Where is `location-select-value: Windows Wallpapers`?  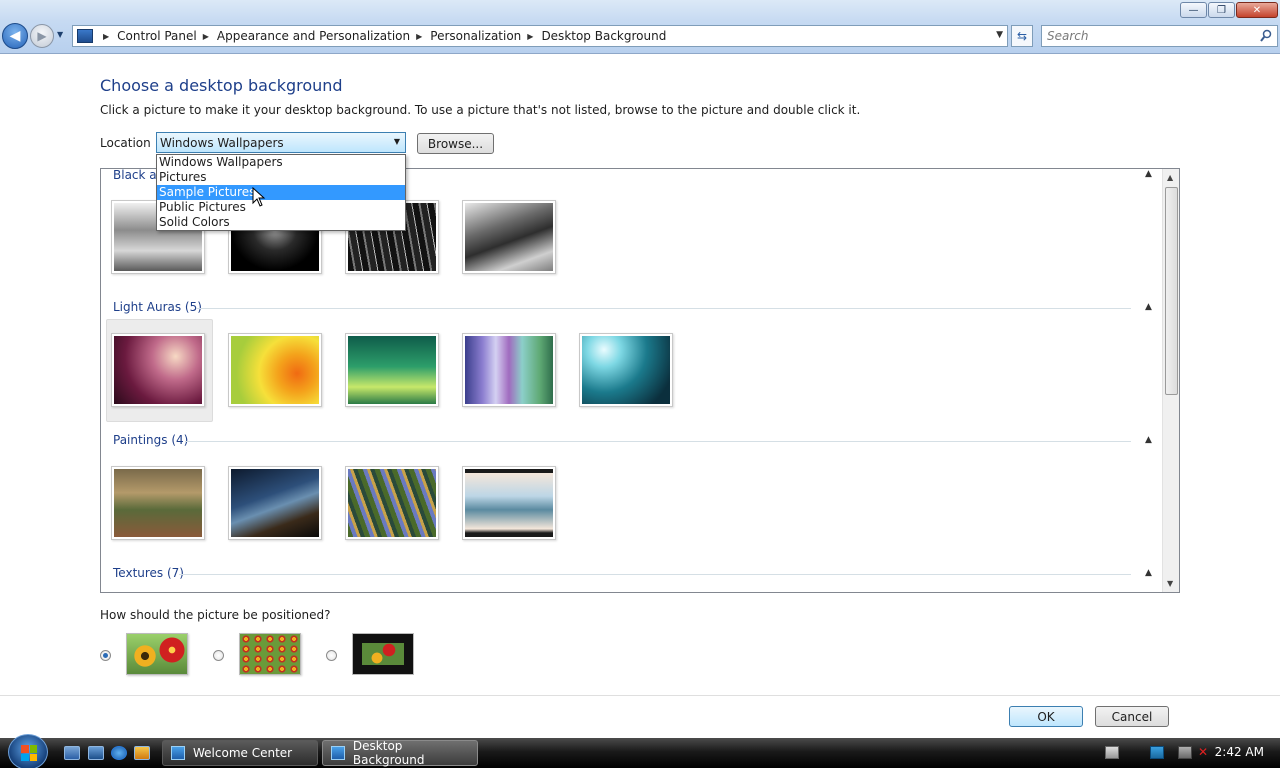
location-select-value: Windows Wallpapers is located at coordinates (222, 142).